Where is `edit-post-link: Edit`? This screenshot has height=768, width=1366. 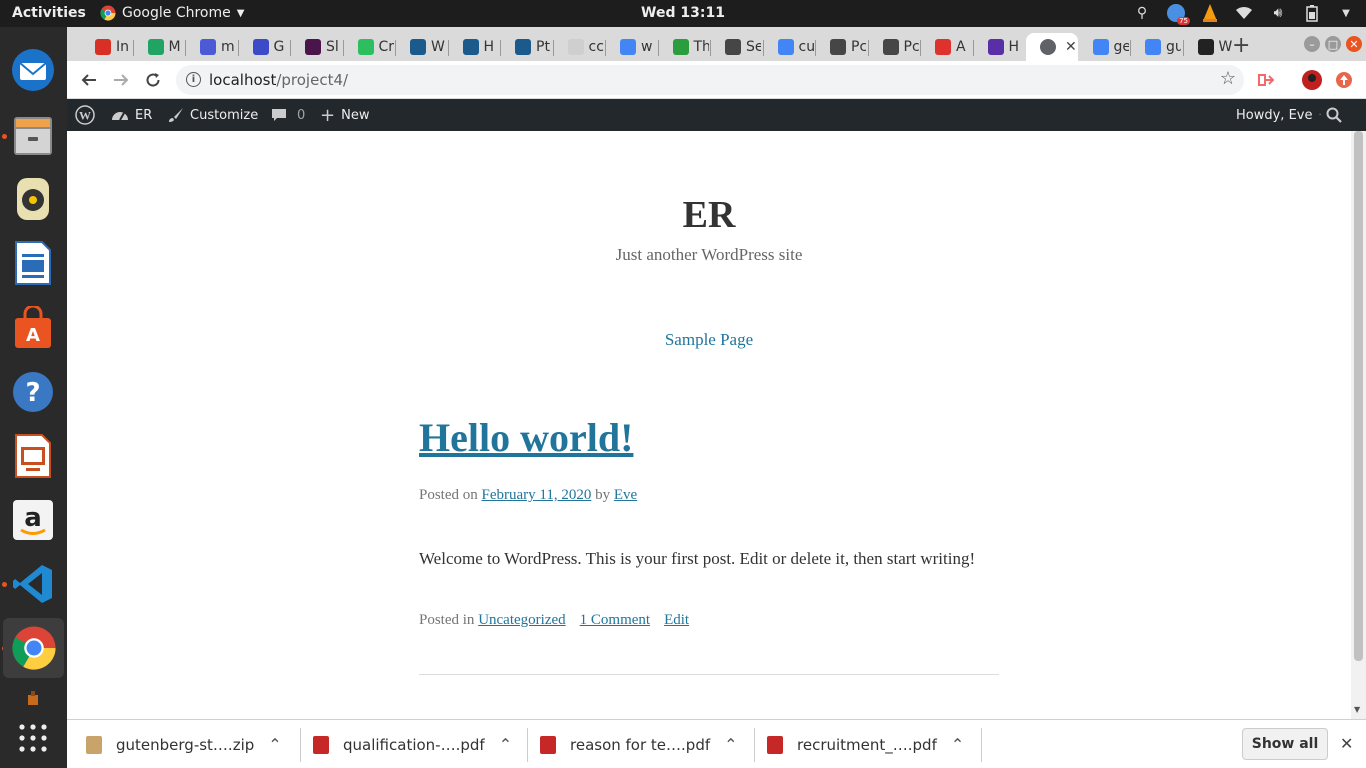
edit-post-link: Edit is located at coordinates (676, 620).